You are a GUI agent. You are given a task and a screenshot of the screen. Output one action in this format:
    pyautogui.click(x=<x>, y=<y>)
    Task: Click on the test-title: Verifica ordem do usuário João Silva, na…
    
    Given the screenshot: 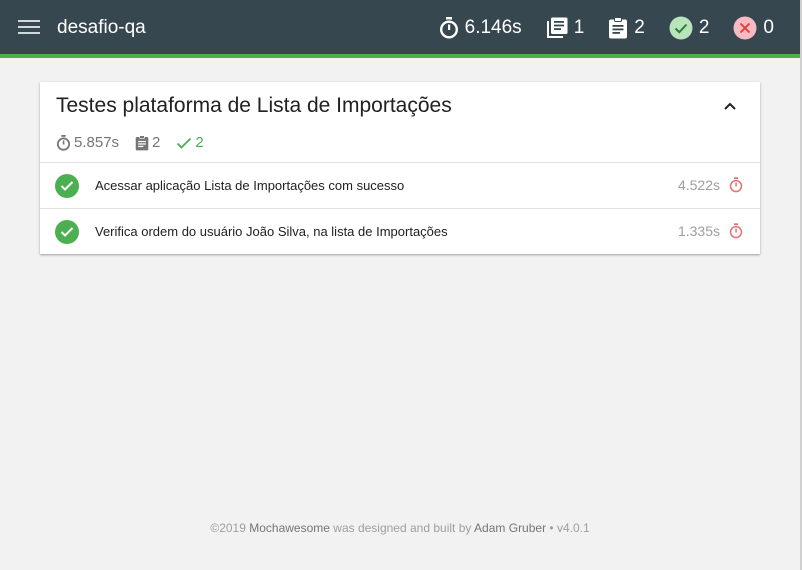 What is the action you would take?
    pyautogui.click(x=271, y=231)
    